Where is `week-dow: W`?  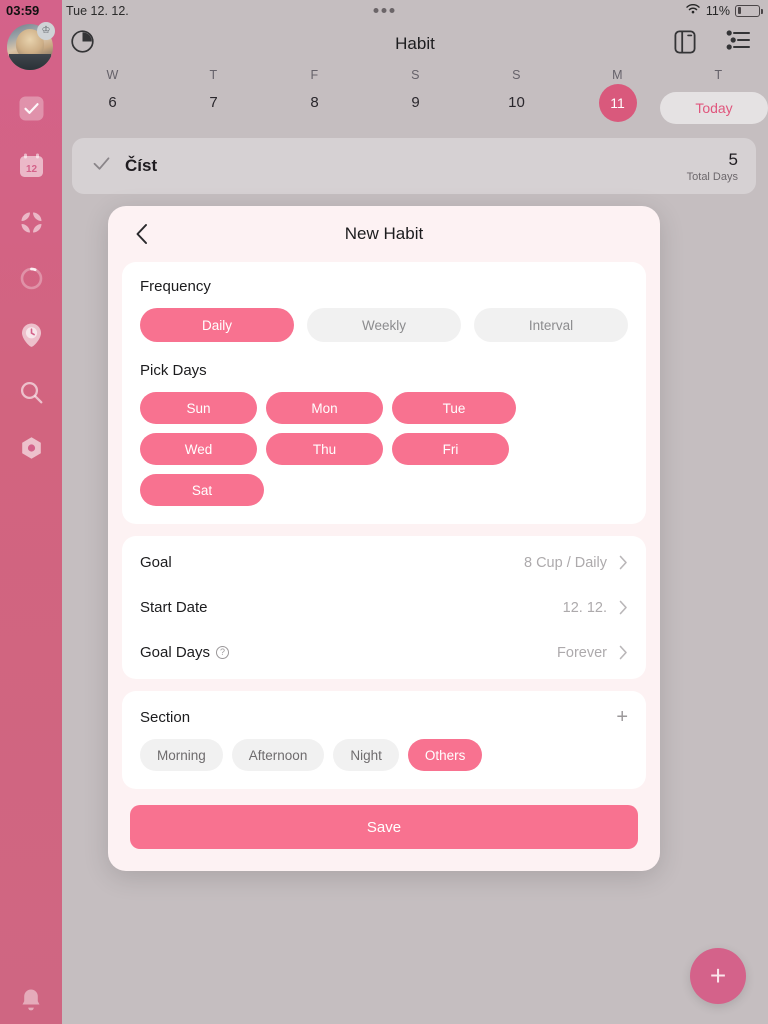
week-dow: W is located at coordinates (112, 75).